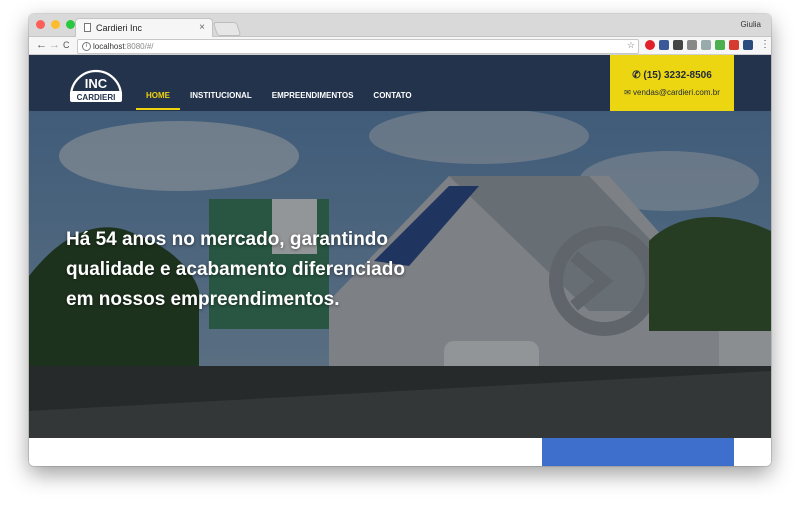  I want to click on browser-toolbar: ← → C i localhost:8080/#/ ☆ ⋮, so click(400, 46).